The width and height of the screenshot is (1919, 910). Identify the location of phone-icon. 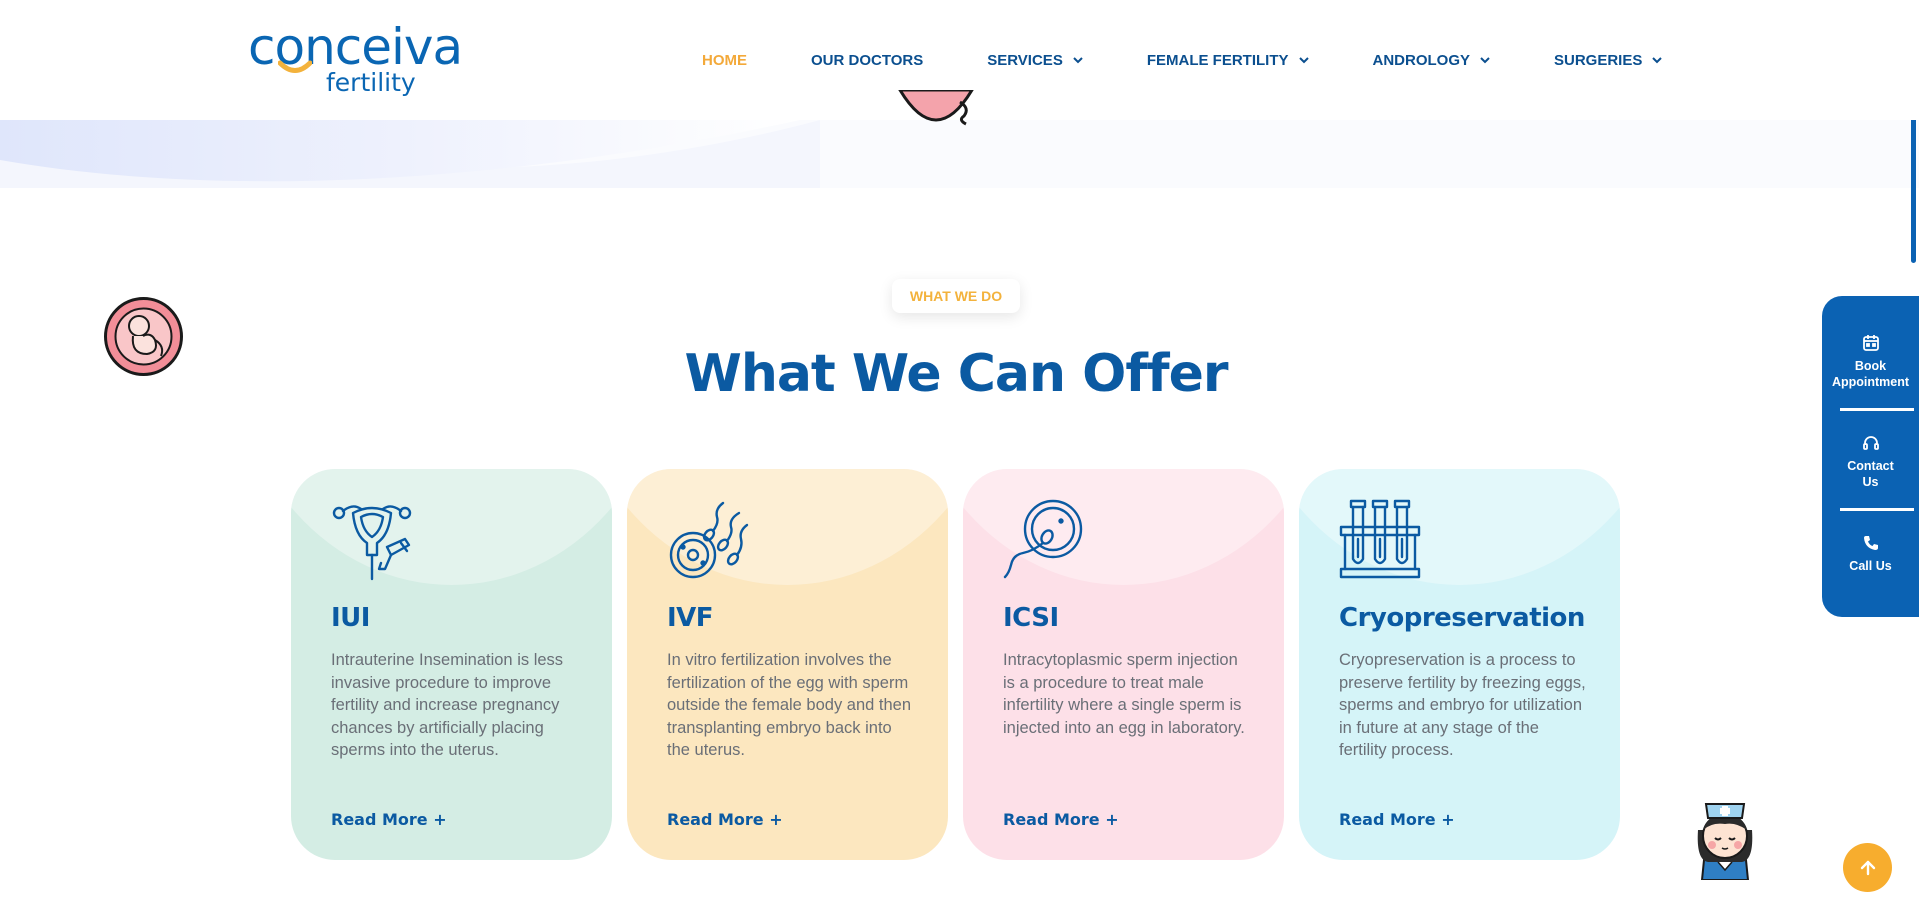
(1870, 543).